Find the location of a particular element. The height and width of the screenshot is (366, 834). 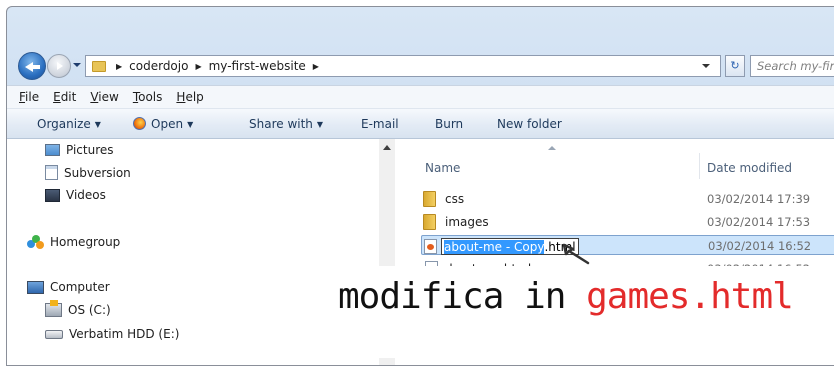

file-date: 03/02/2014 16:52 is located at coordinates (760, 246).